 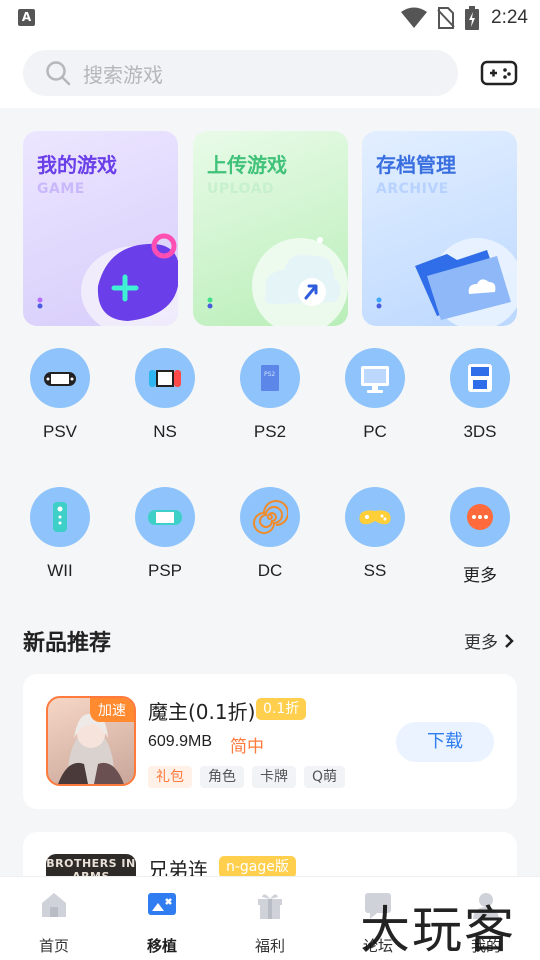 I want to click on platform-label: 3DS, so click(x=480, y=431).